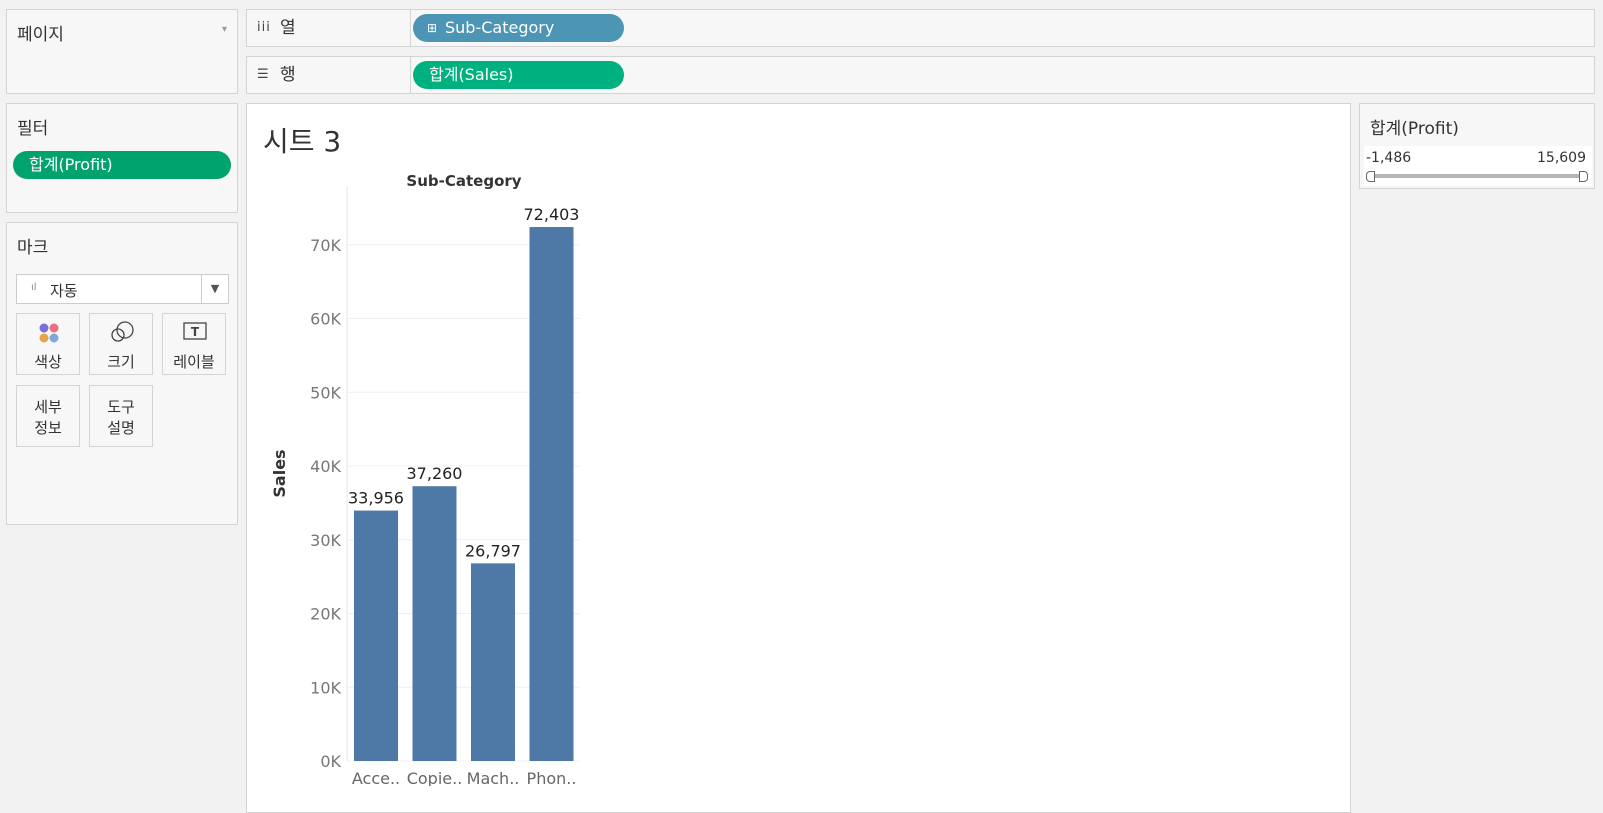 This screenshot has height=813, width=1603. Describe the element at coordinates (121, 416) in the screenshot. I see `tooltip-button: 도구 설명` at that location.